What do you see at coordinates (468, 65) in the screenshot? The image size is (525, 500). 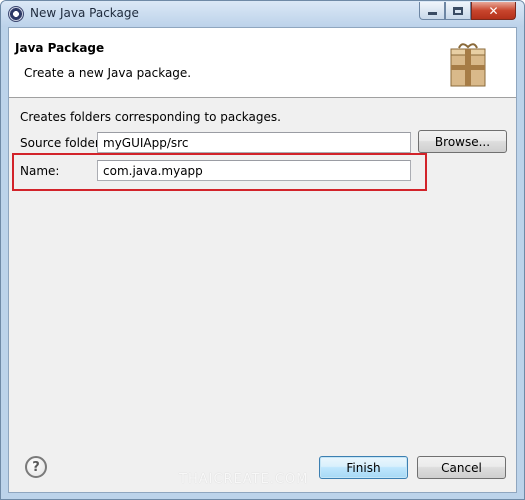 I see `package-icon` at bounding box center [468, 65].